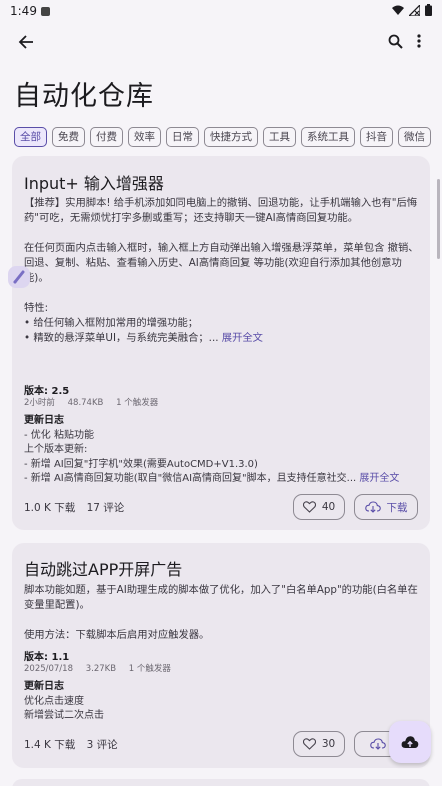  Describe the element at coordinates (50, 508) in the screenshot. I see `download-count: 1.0 K 下载` at that location.